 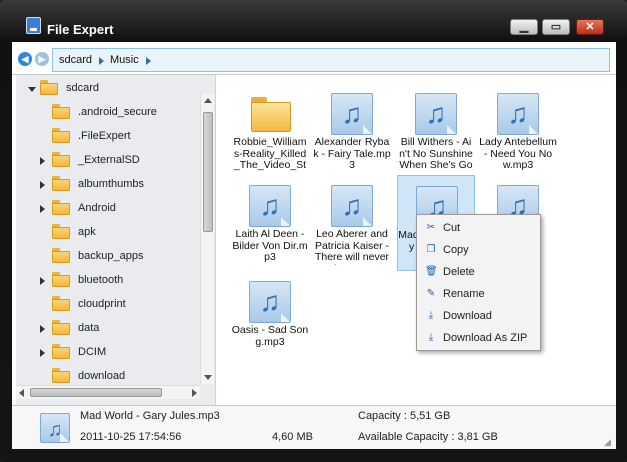 I want to click on copy-icon: ❐, so click(x=431, y=249).